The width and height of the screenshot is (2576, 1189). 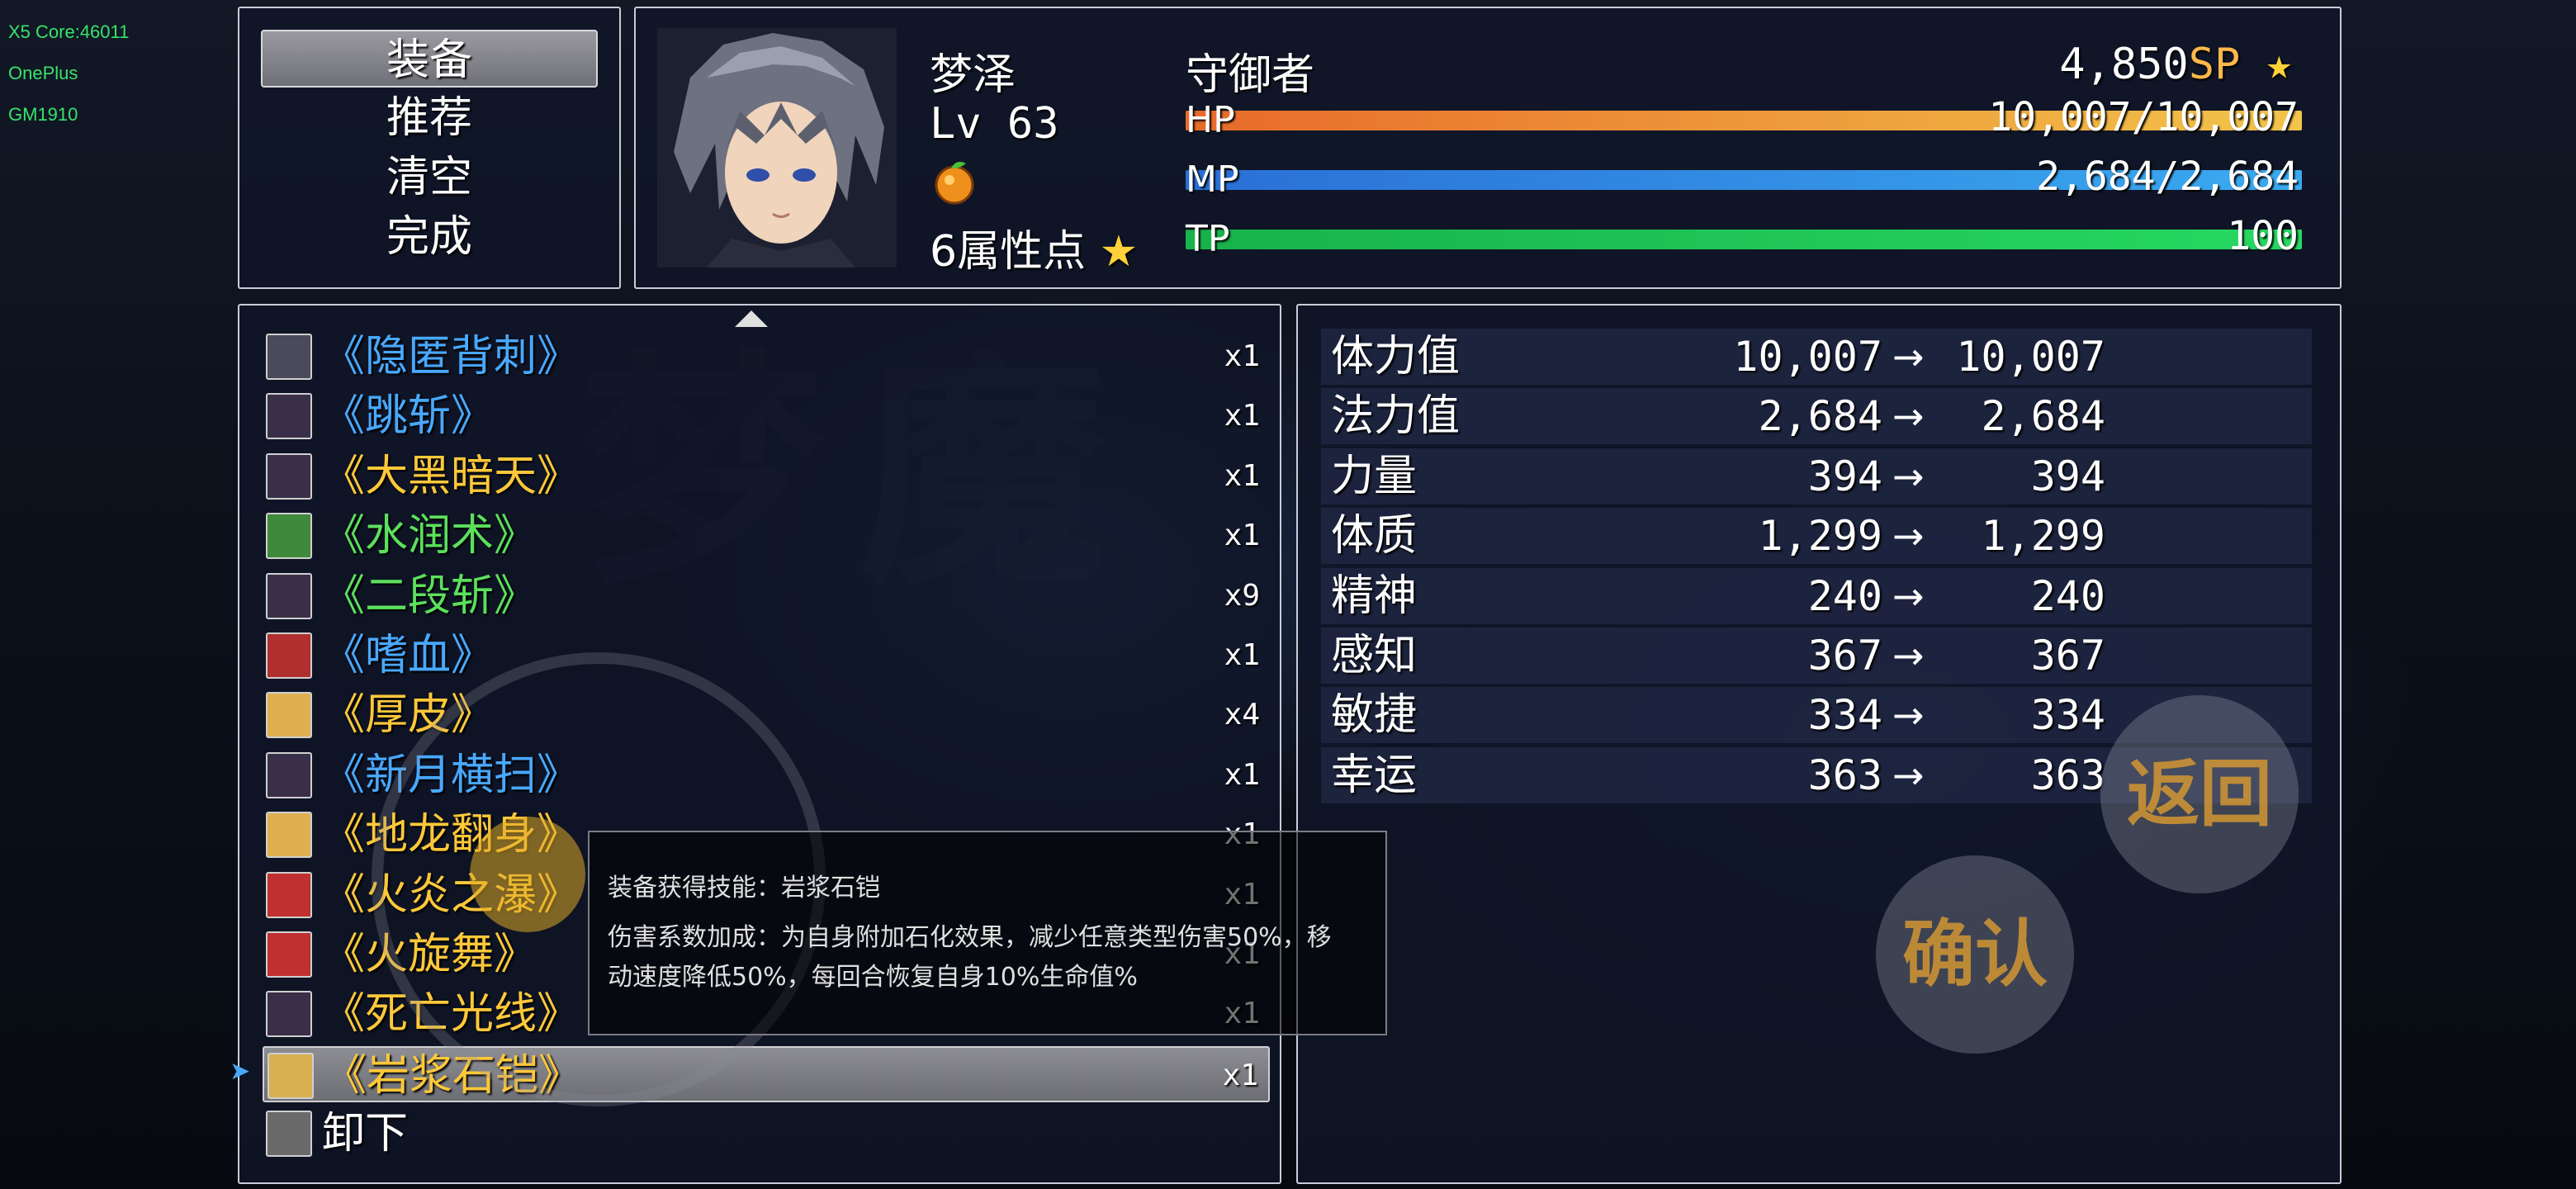 What do you see at coordinates (289, 954) in the screenshot?
I see `fire-spiral-icon` at bounding box center [289, 954].